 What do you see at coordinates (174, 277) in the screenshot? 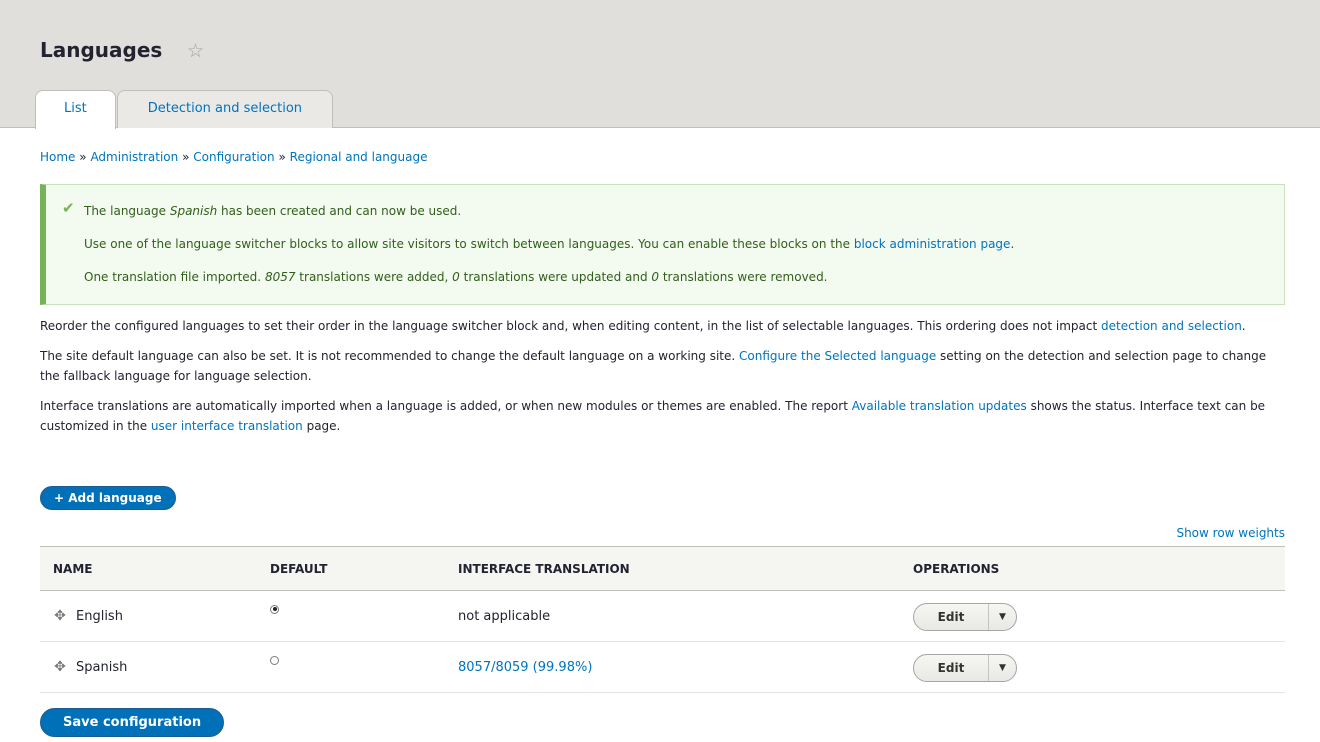
I see `message-text: One translation file imported.` at bounding box center [174, 277].